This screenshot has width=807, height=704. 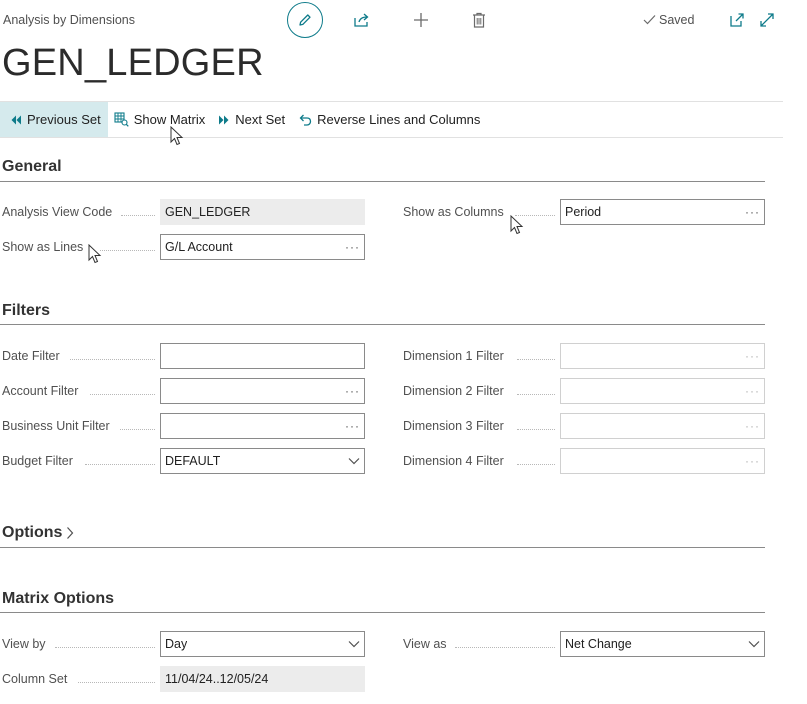 I want to click on dimension2-filter-label: Dimension 2 Filter, so click(x=453, y=391).